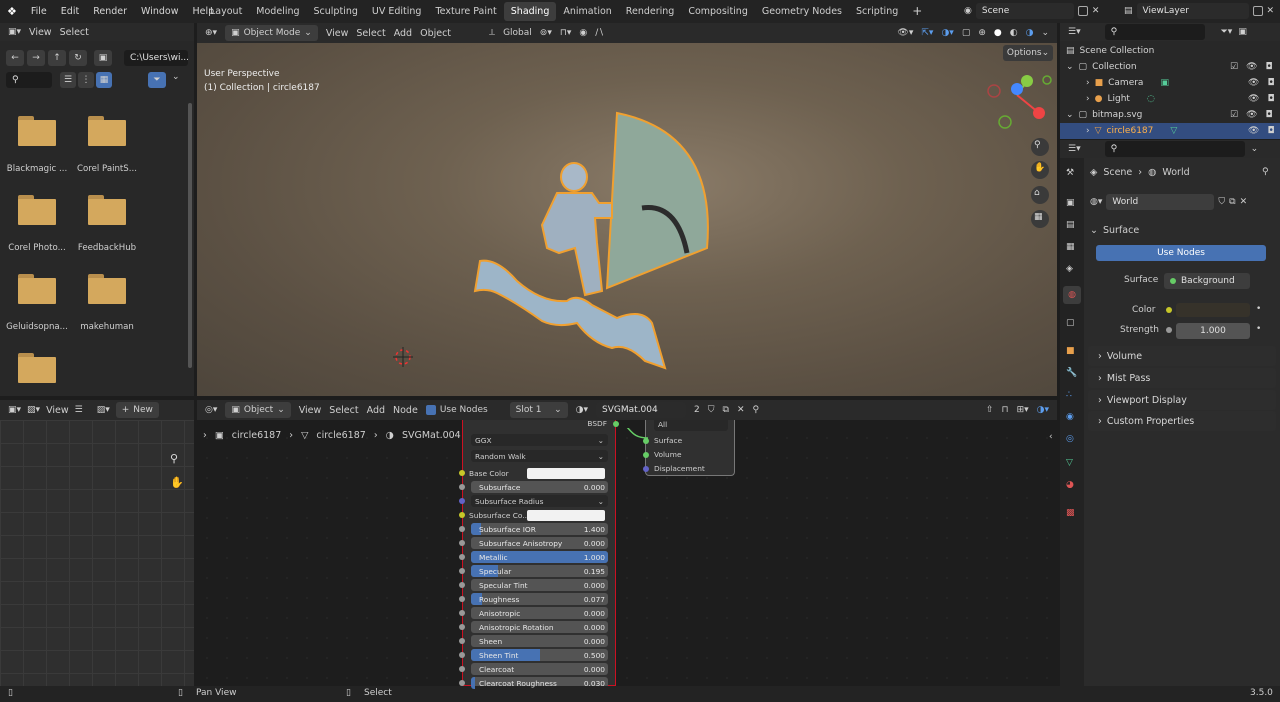 This screenshot has width=1280, height=702. I want to click on hand-icon: ✋, so click(1039, 168).